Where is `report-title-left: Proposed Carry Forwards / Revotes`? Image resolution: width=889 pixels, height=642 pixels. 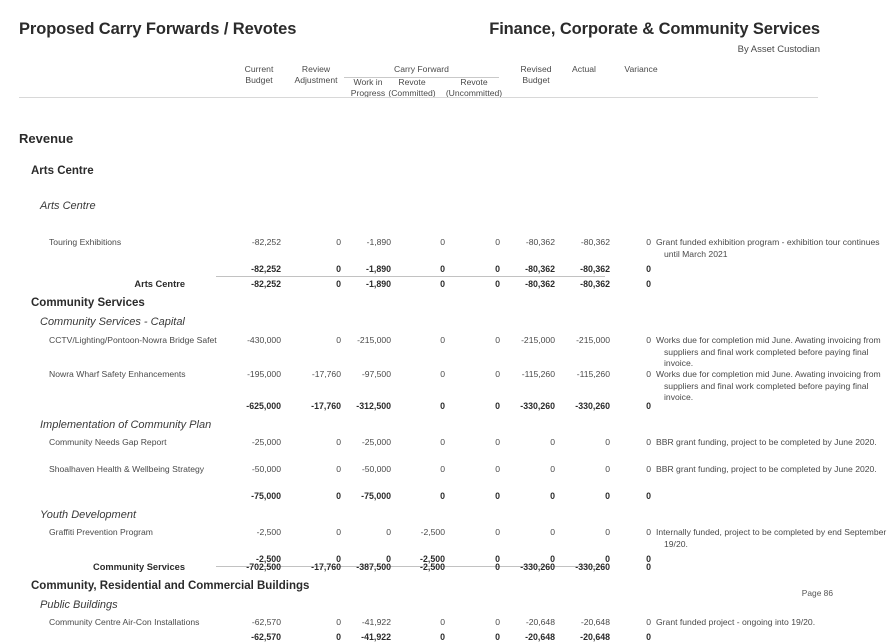 report-title-left: Proposed Carry Forwards / Revotes is located at coordinates (158, 29).